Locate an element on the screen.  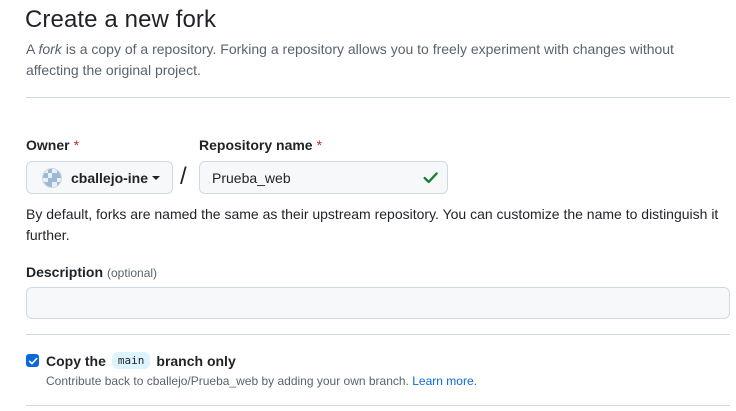
repository-name-input is located at coordinates (323, 177).